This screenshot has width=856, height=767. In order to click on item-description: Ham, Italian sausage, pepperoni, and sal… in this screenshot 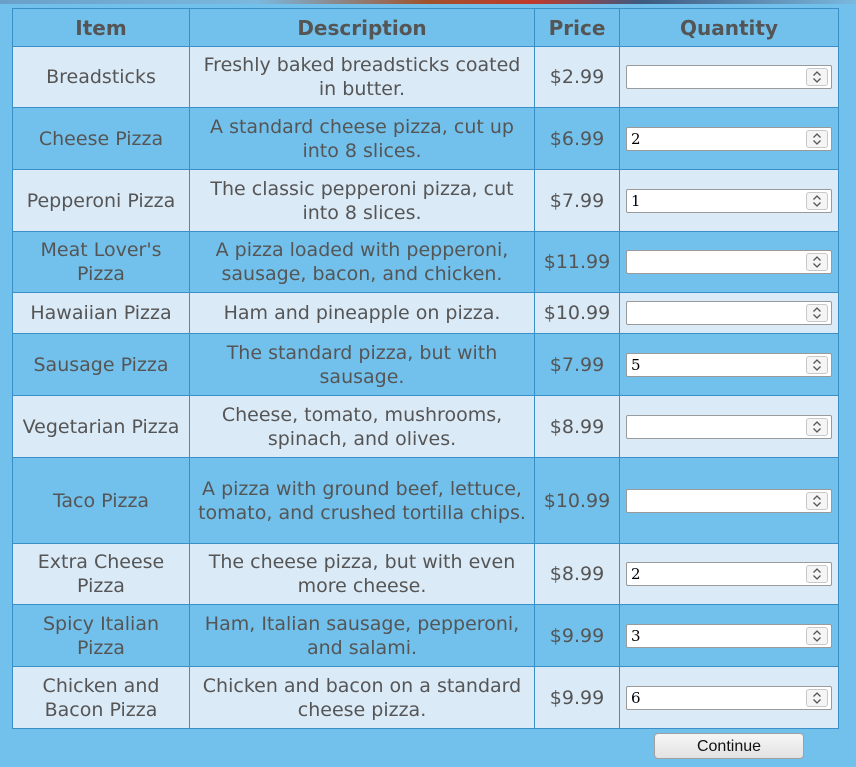, I will do `click(362, 635)`.